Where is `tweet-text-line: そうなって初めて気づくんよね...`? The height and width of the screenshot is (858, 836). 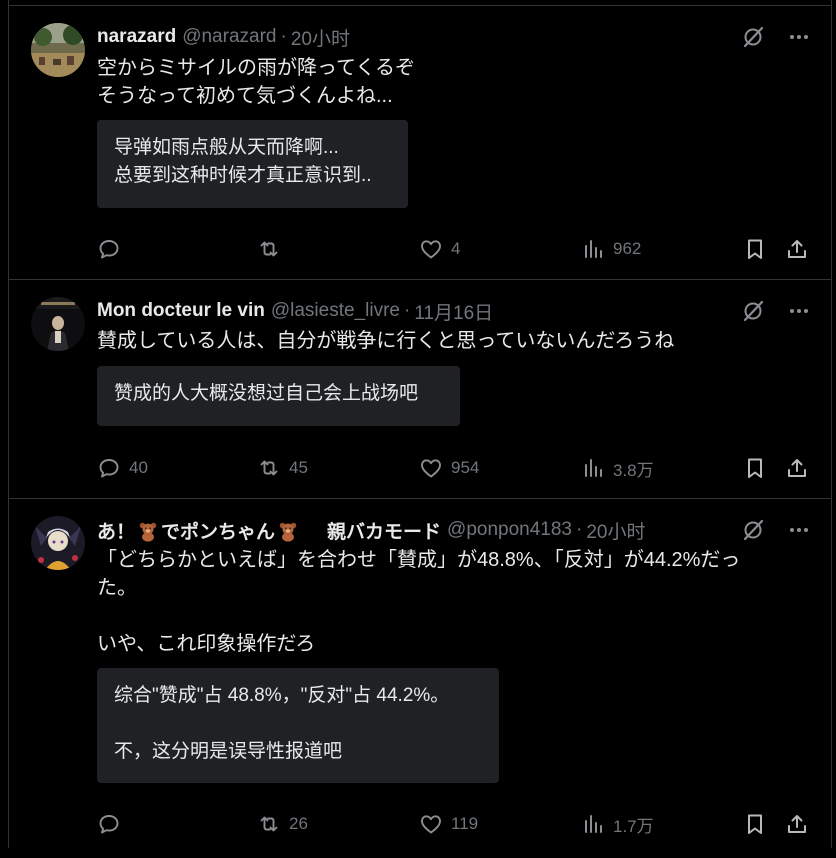
tweet-text-line: そうなって初めて気づくんよね... is located at coordinates (245, 96).